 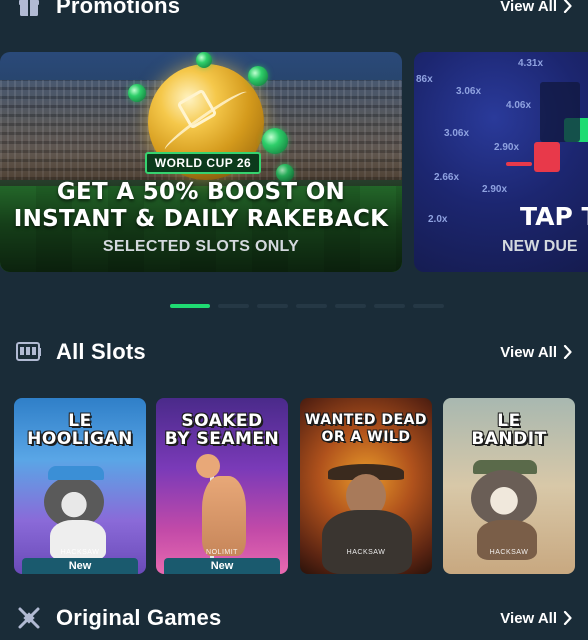 I want to click on raccoon-character, so click(x=504, y=498).